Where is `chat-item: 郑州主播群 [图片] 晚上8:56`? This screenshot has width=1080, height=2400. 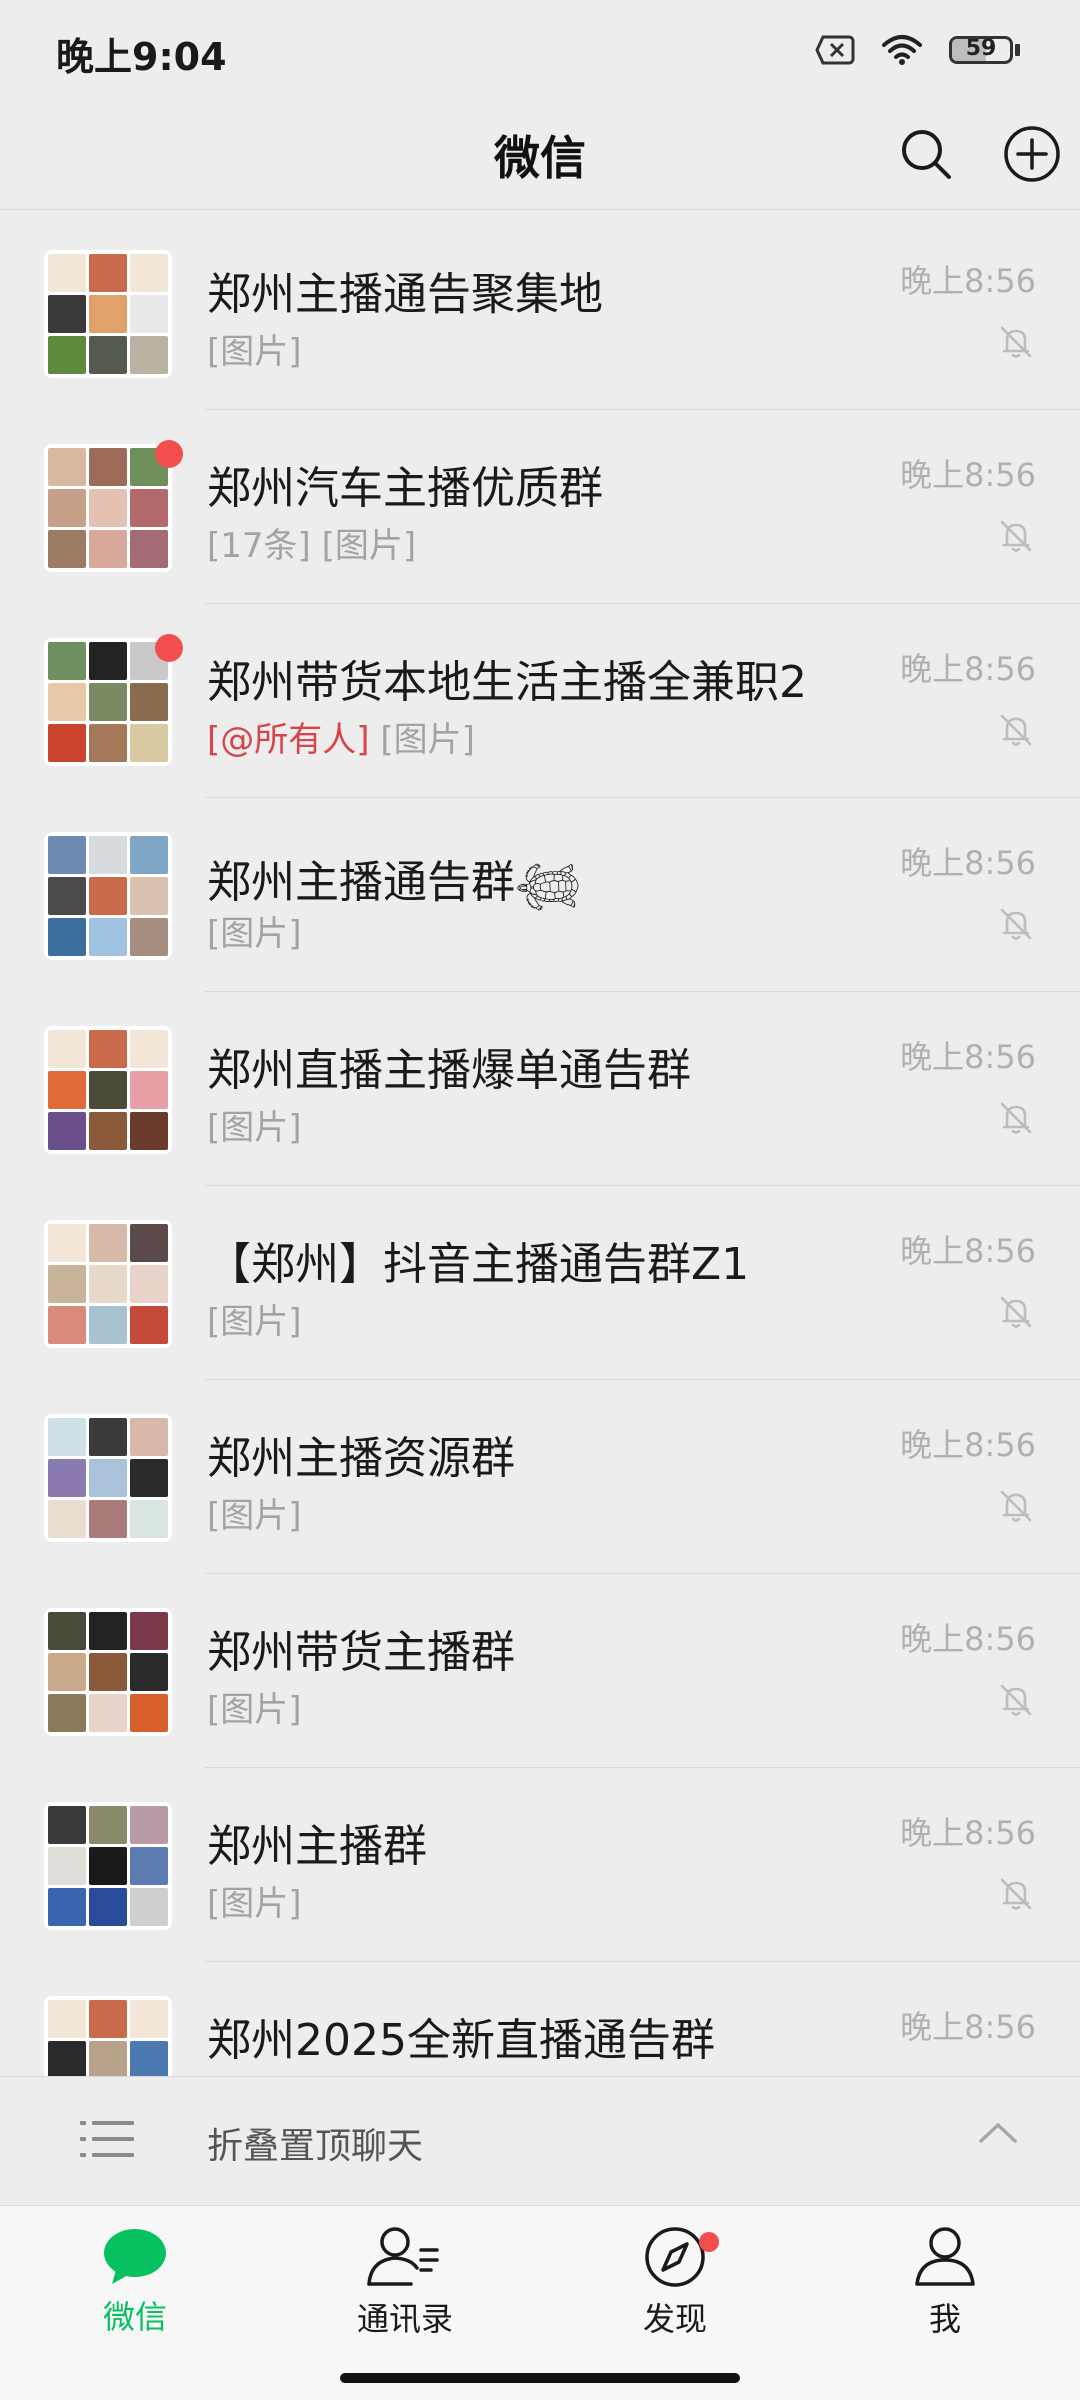 chat-item: 郑州主播群 [图片] 晚上8:56 is located at coordinates (540, 1865).